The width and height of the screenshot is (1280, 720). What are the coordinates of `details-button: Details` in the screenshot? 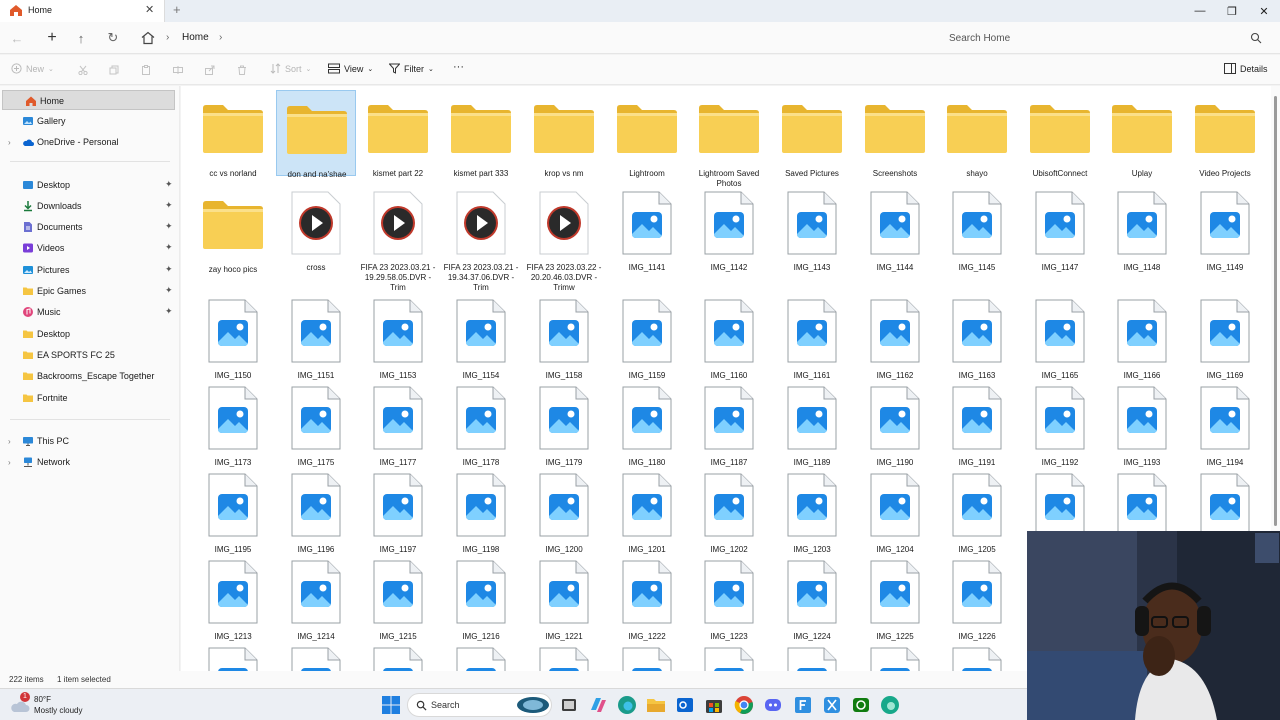 It's located at (1246, 68).